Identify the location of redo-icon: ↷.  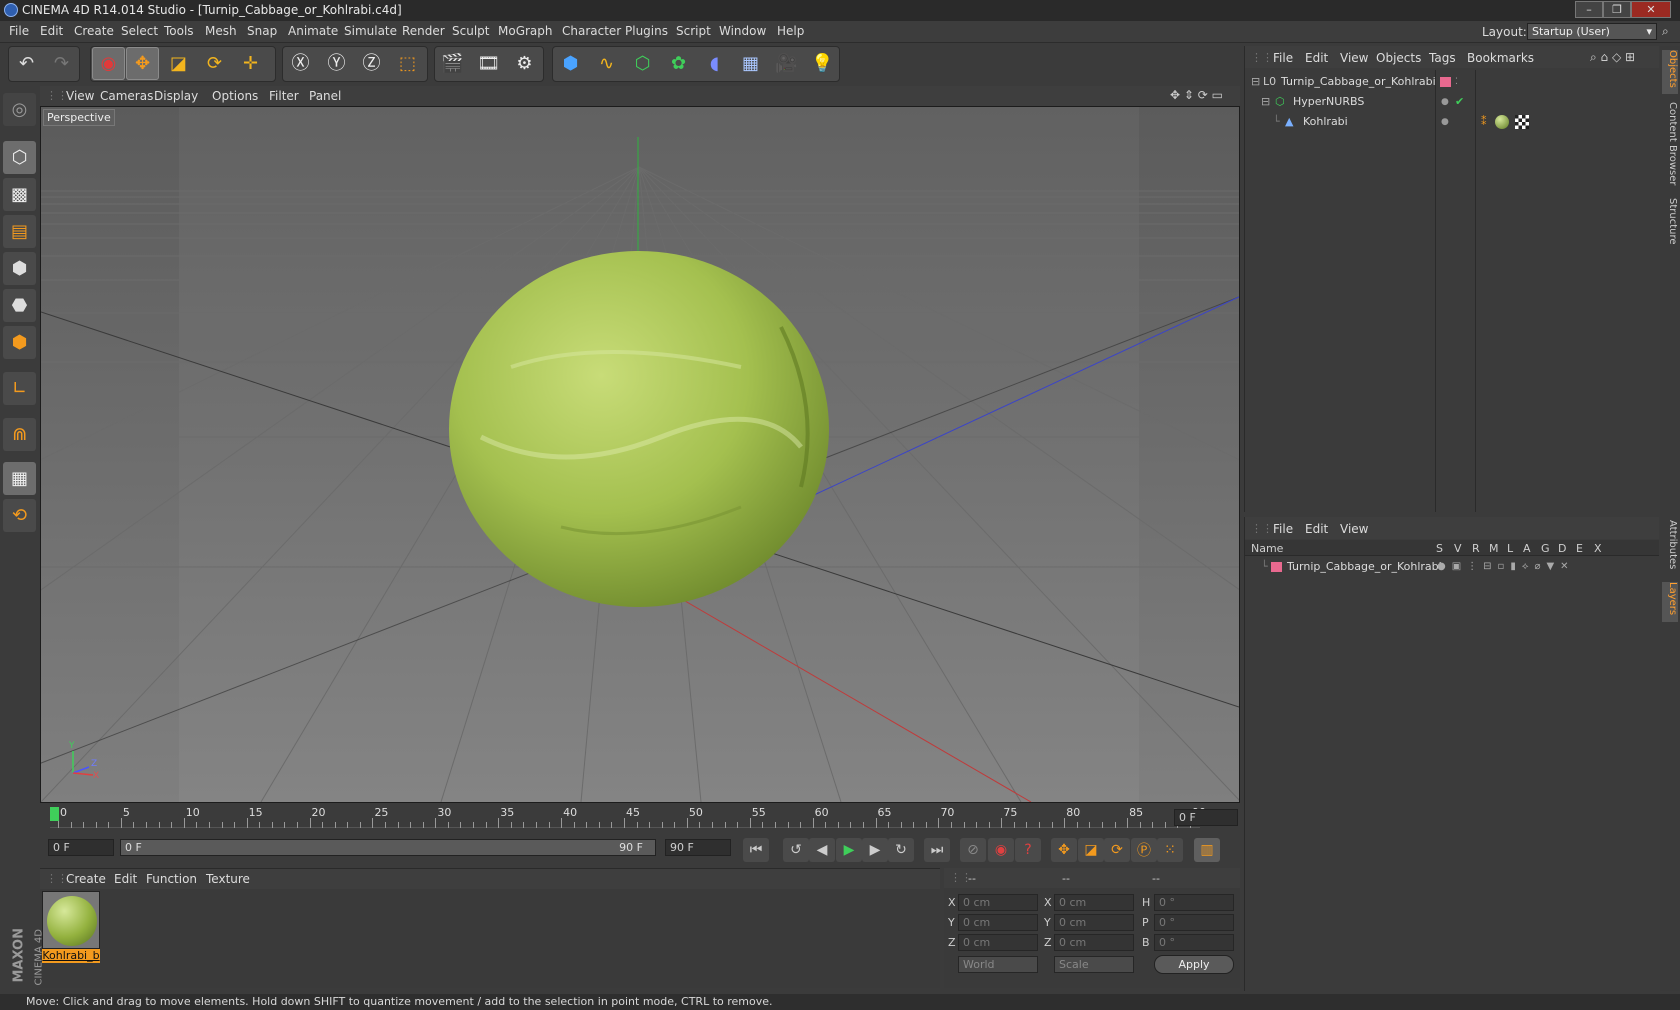
(61, 63).